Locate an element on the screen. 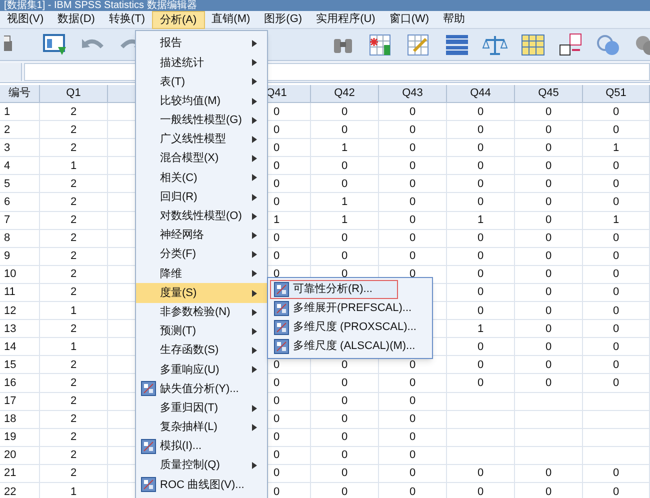 The height and width of the screenshot is (498, 650). menu-item: 度量(S) is located at coordinates (201, 293).